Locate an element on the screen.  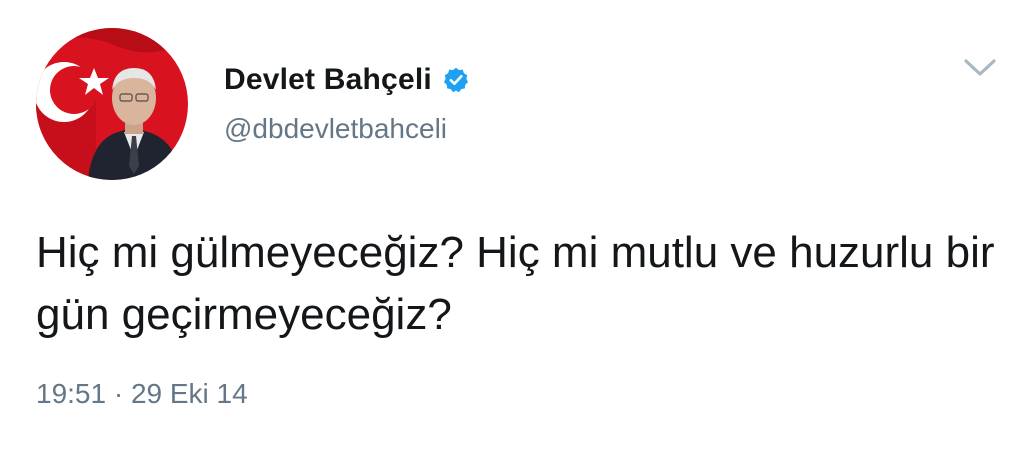
avatar-image is located at coordinates (112, 104).